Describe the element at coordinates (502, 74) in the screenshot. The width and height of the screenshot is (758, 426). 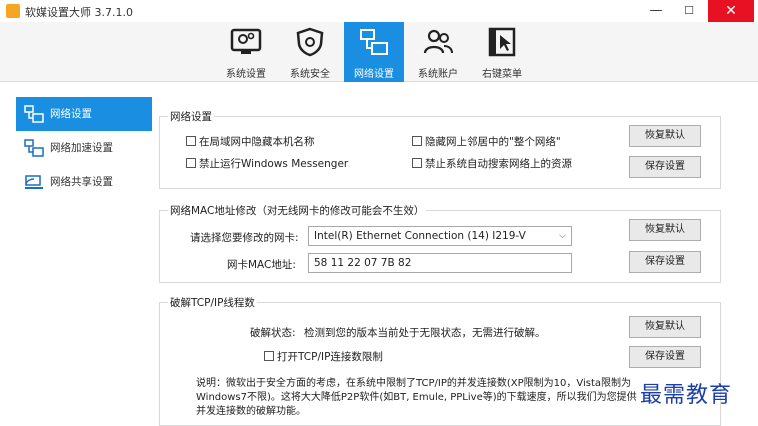
I see `tab-label: 右键菜单` at that location.